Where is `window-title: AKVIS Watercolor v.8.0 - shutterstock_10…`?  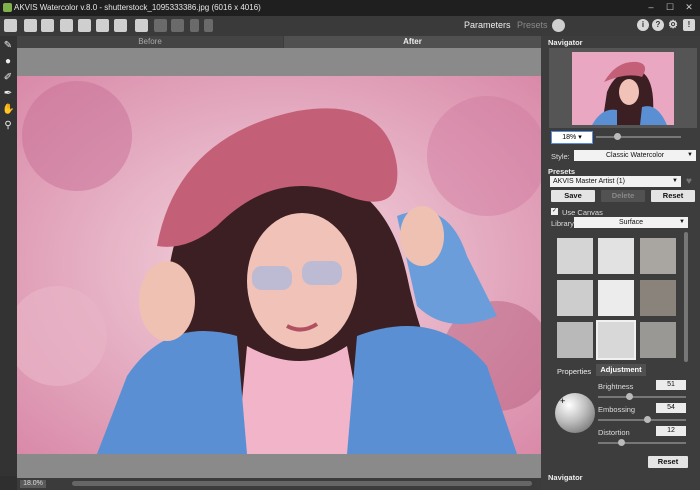
window-title: AKVIS Watercolor v.8.0 - shutterstock_10… is located at coordinates (137, 7).